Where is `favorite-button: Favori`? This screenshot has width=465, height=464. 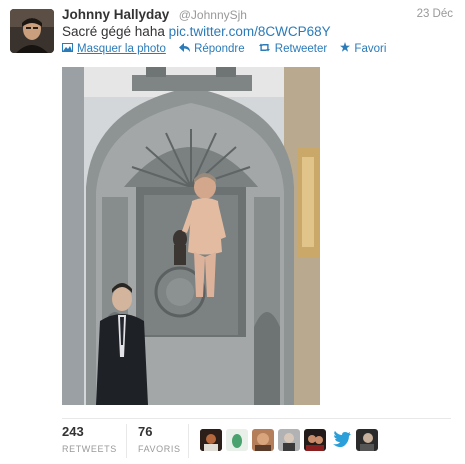
favorite-button: Favori is located at coordinates (363, 48).